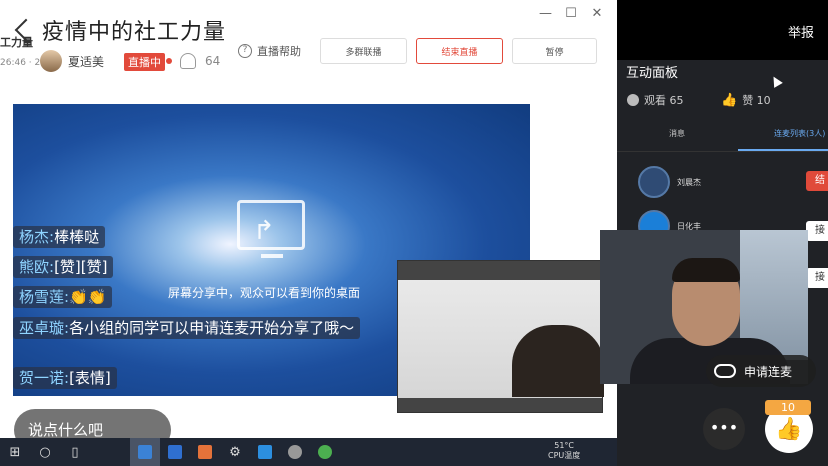 Image resolution: width=828 pixels, height=466 pixels. I want to click on monitor-stand, so click(272, 256).